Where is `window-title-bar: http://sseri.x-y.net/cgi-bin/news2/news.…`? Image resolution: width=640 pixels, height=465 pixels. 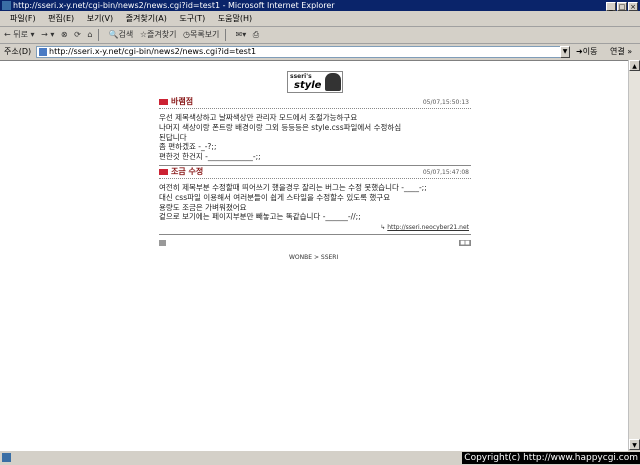 window-title-bar: http://sseri.x-y.net/cgi-bin/news2/news.… is located at coordinates (320, 5).